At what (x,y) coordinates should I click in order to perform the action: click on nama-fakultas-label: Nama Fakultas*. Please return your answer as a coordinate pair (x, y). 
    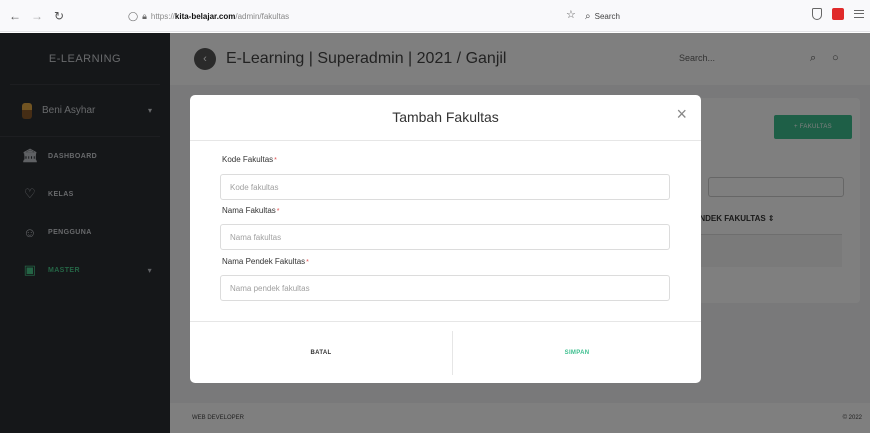
    Looking at the image, I should click on (251, 210).